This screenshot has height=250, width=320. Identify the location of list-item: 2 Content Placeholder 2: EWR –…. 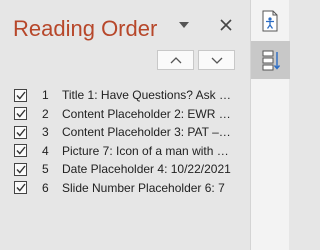
(132, 114).